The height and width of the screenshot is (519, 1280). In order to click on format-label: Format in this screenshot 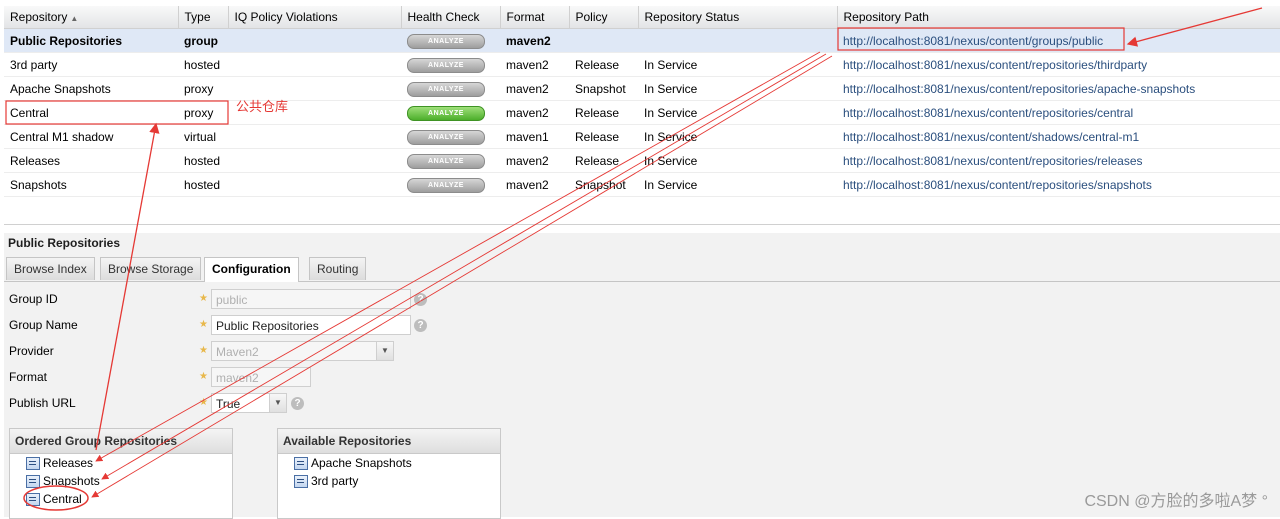, I will do `click(28, 377)`.